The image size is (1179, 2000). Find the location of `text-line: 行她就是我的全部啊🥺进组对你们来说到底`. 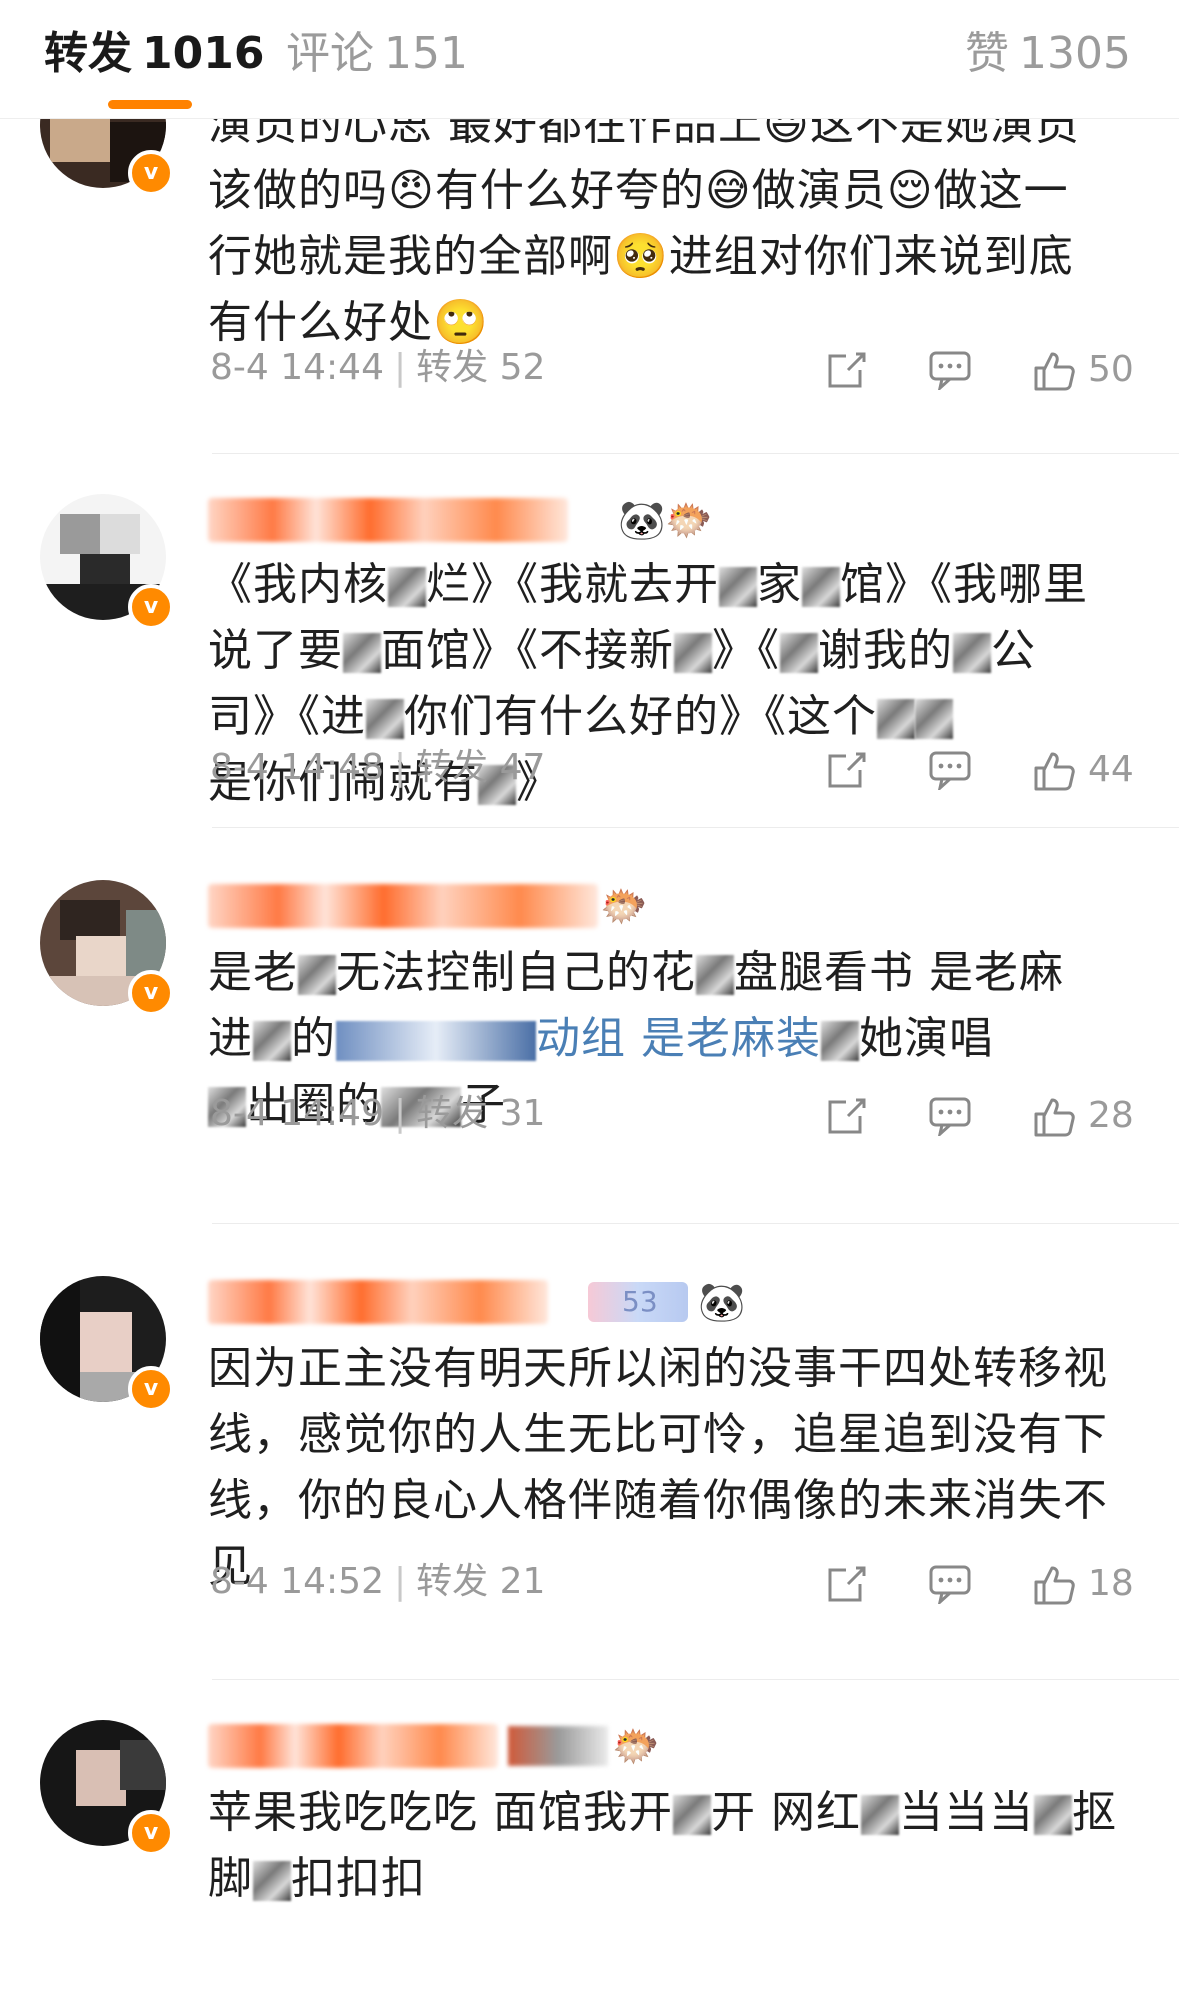

text-line: 行她就是我的全部啊🥺进组对你们来说到底 is located at coordinates (641, 256).